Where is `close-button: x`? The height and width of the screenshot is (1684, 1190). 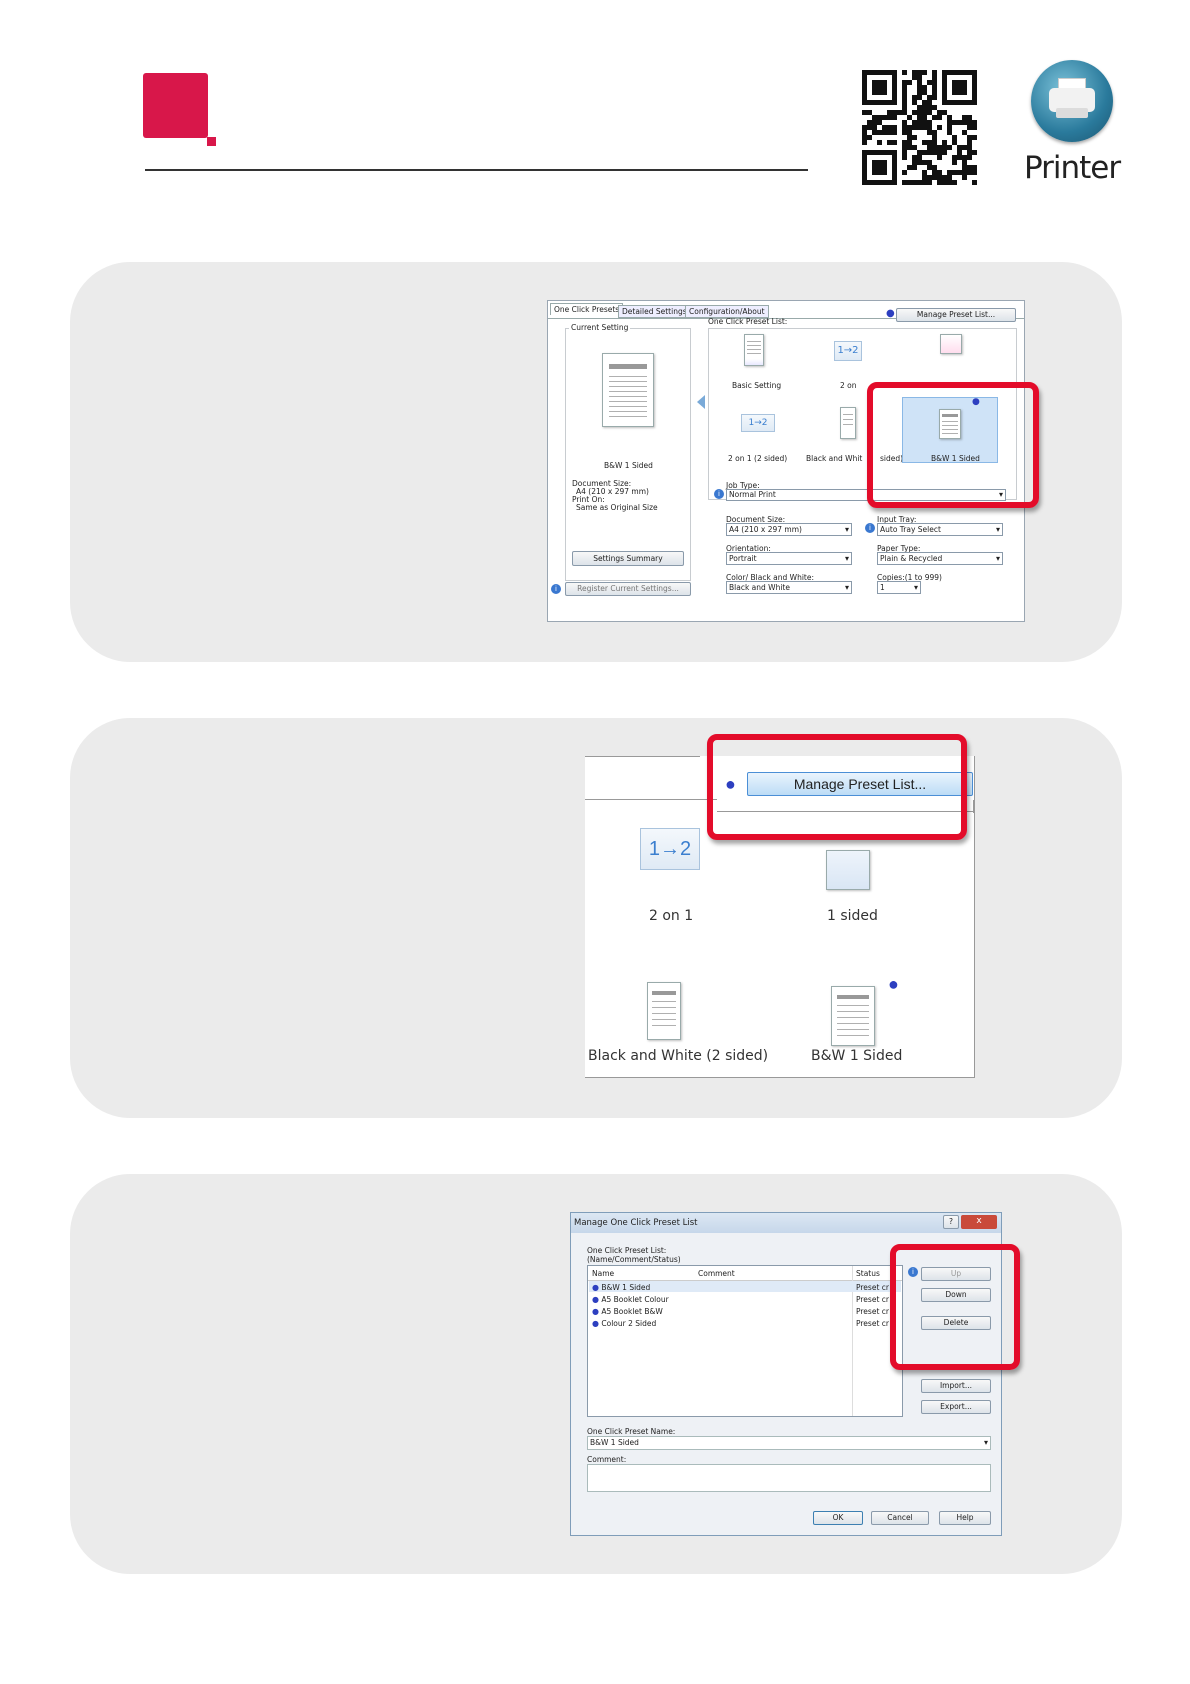
close-button: x is located at coordinates (979, 1222).